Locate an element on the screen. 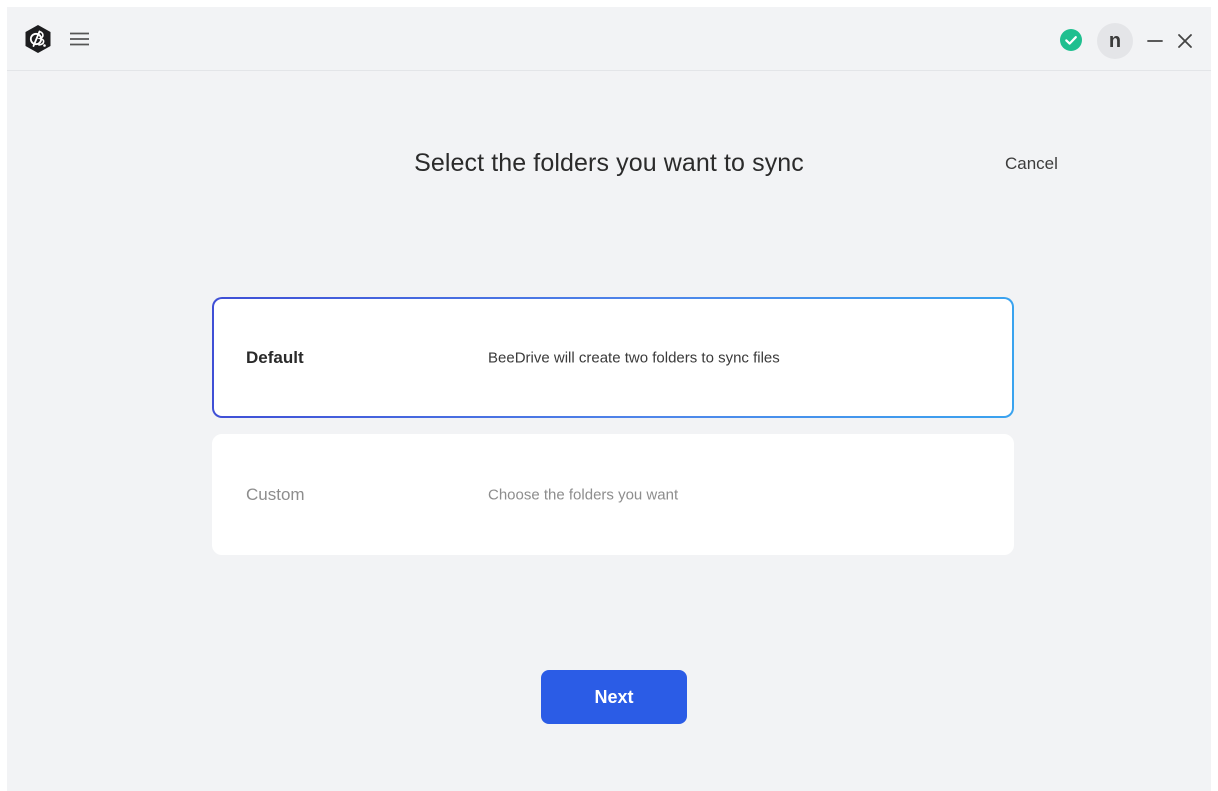 This screenshot has width=1218, height=791. option-description: Choose the folders you want is located at coordinates (583, 494).